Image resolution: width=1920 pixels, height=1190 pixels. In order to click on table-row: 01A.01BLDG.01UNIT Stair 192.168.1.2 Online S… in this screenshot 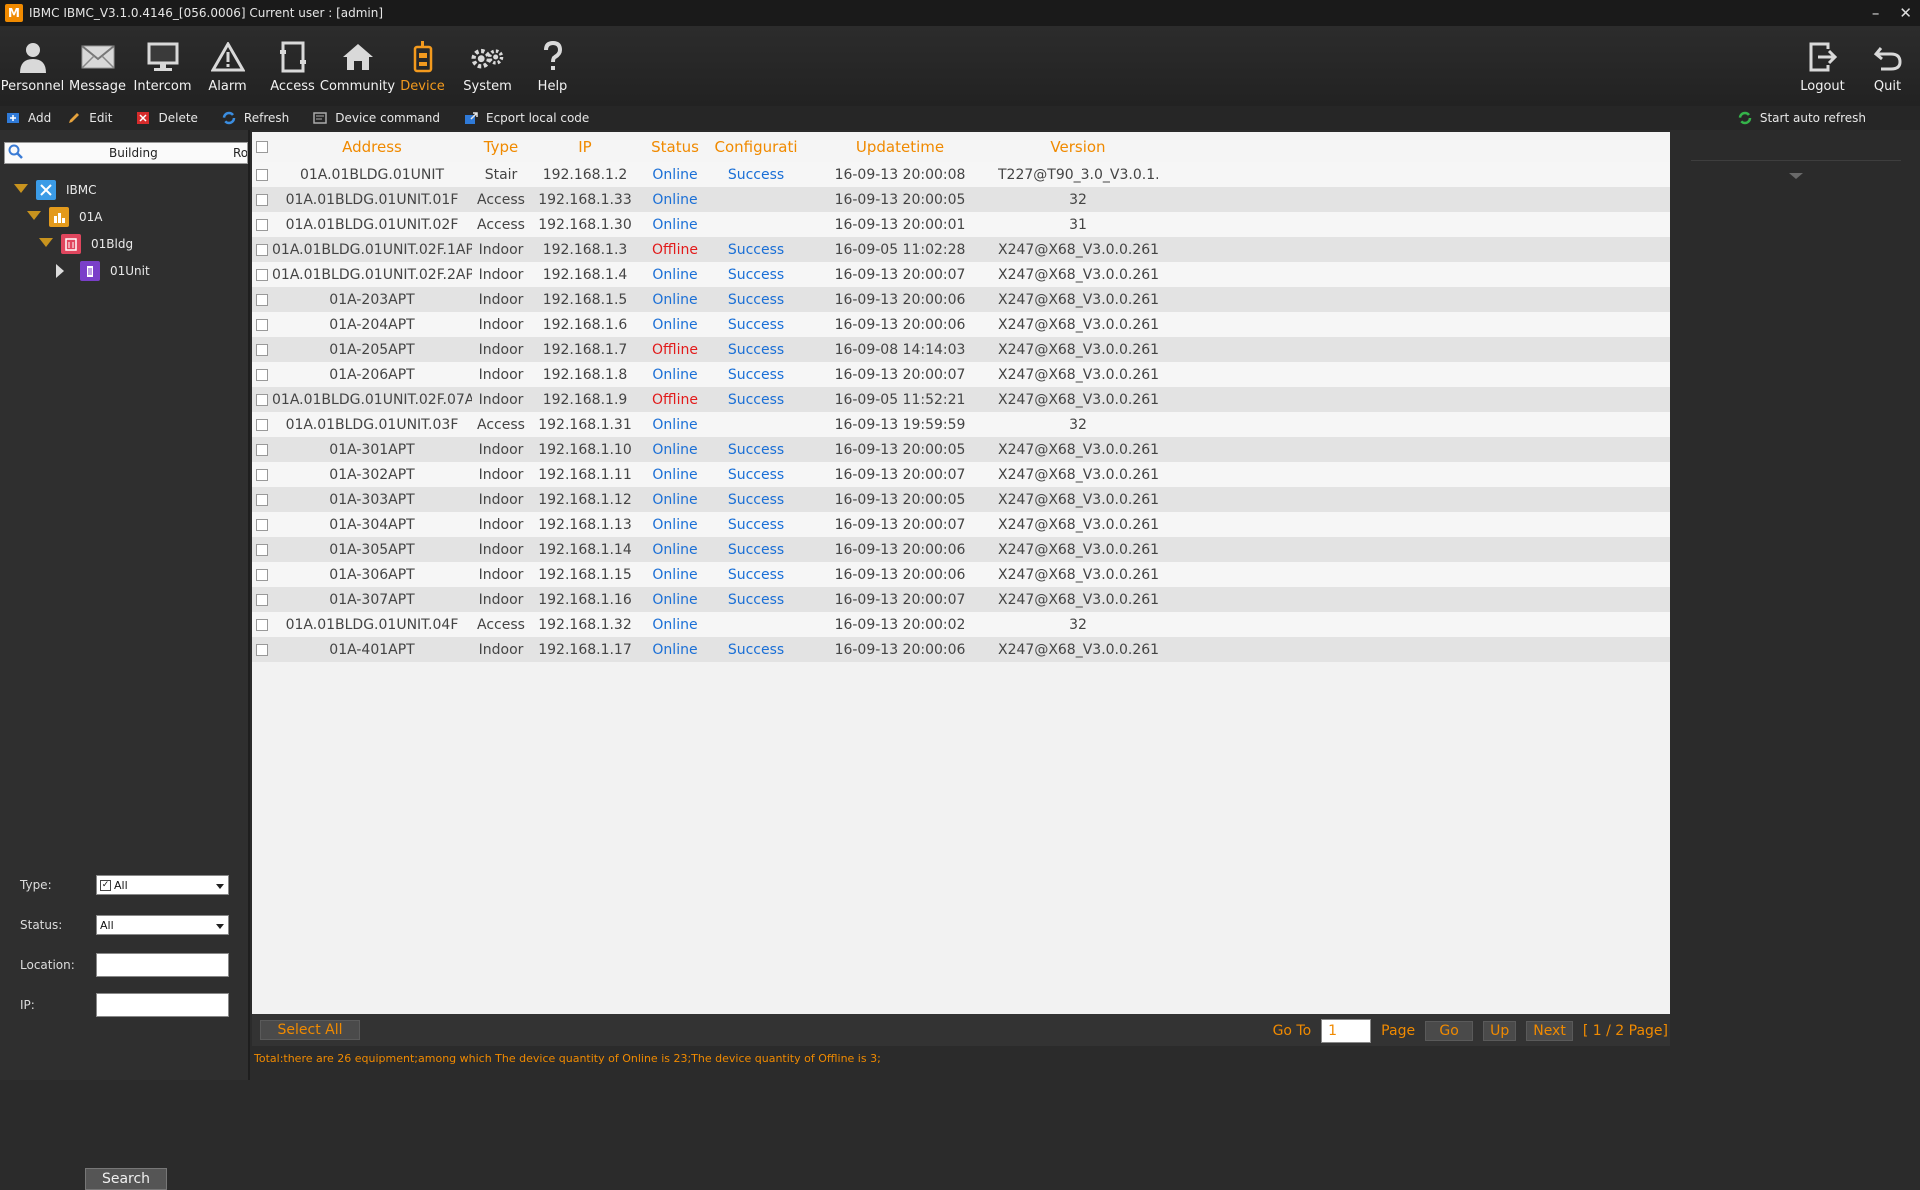, I will do `click(961, 174)`.